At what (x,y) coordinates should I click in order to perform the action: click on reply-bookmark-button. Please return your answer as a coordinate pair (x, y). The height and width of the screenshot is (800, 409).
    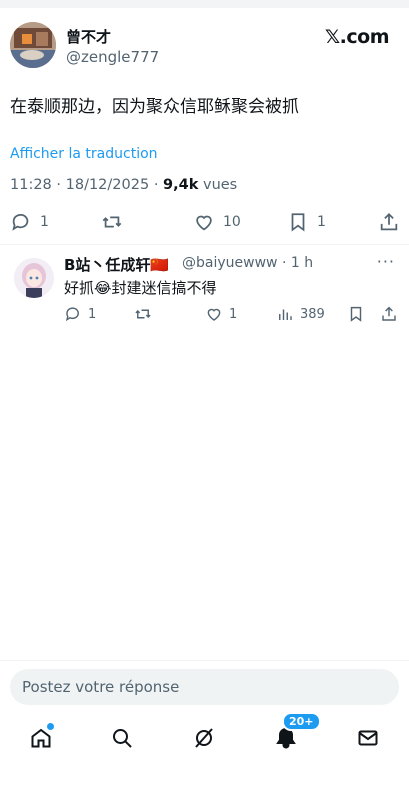
    Looking at the image, I should click on (356, 314).